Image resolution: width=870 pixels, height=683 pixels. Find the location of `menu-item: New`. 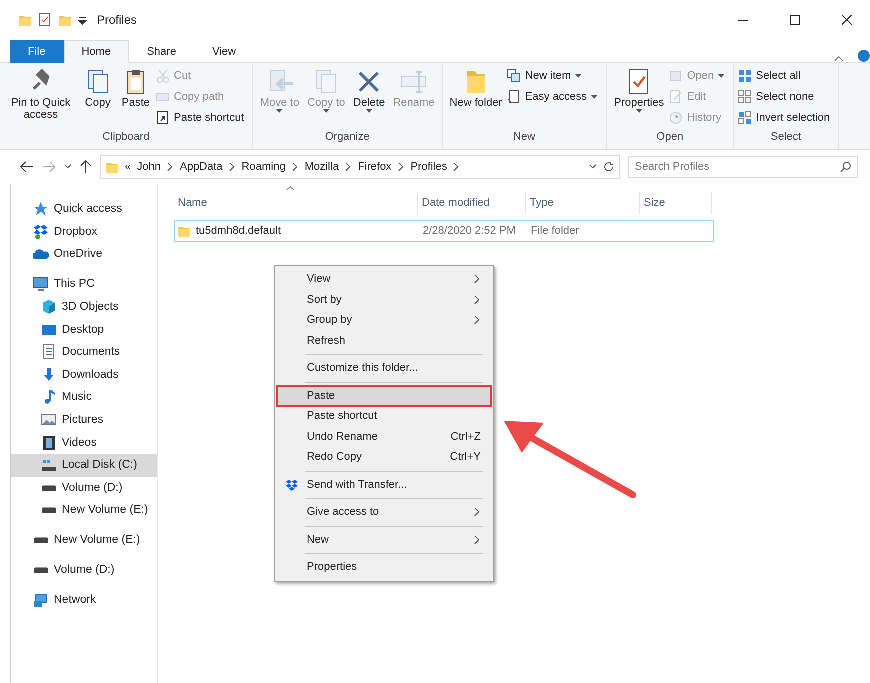

menu-item: New is located at coordinates (384, 540).